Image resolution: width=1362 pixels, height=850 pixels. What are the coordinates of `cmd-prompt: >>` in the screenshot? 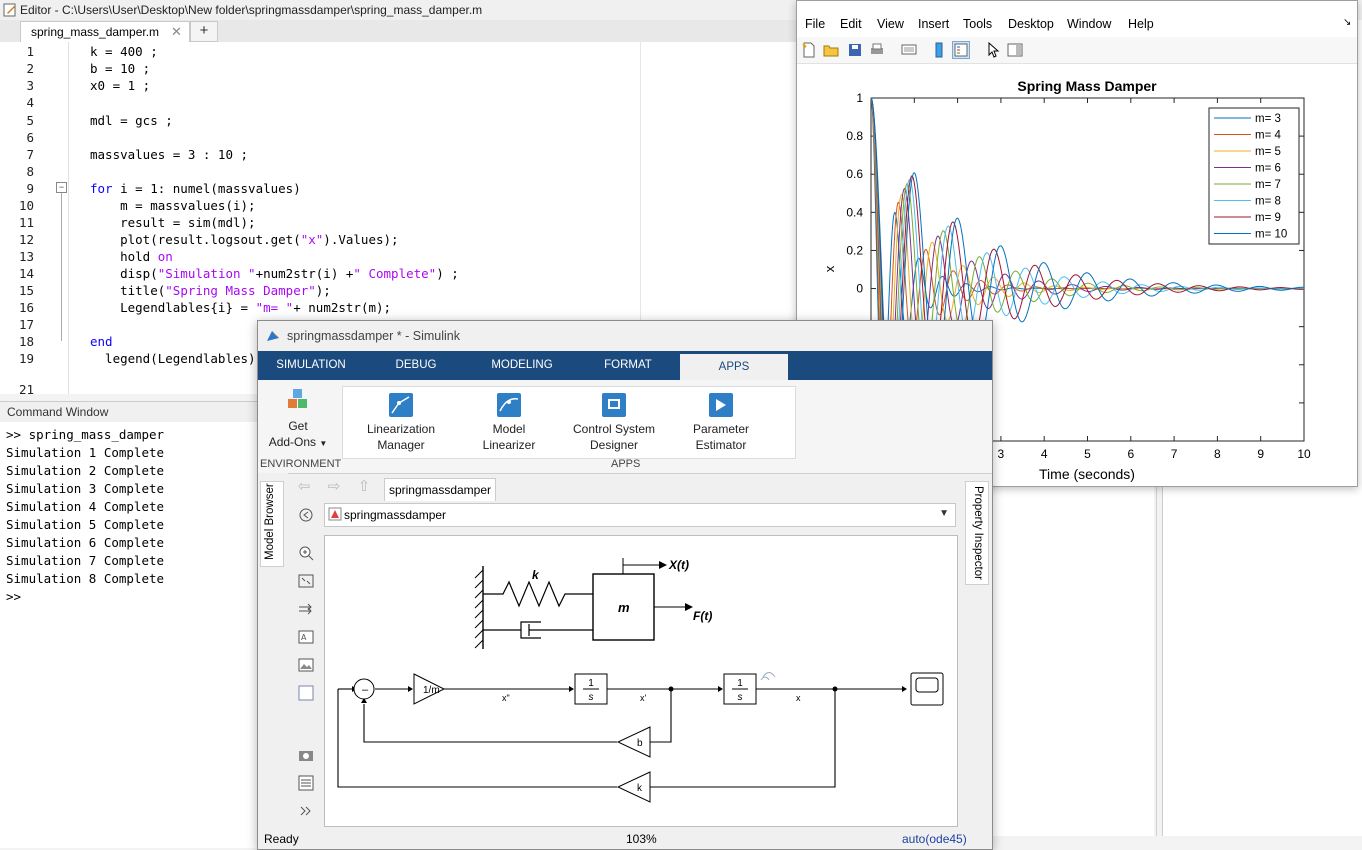 It's located at (13, 596).